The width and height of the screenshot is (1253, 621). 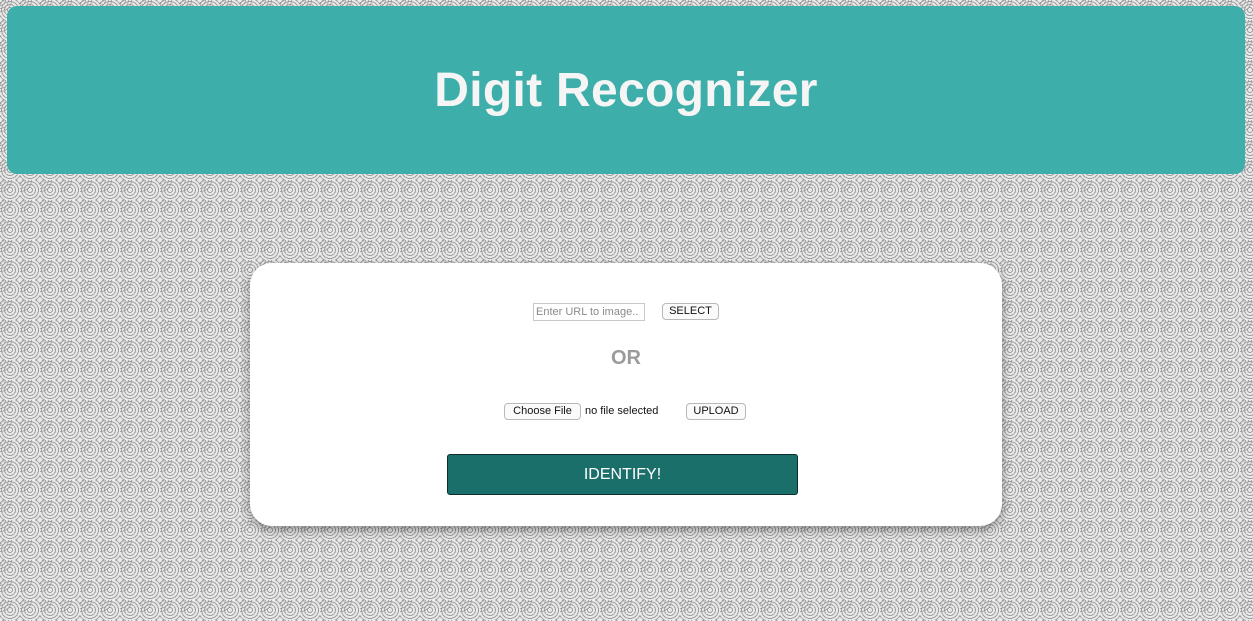 What do you see at coordinates (716, 411) in the screenshot?
I see `upload-button: UPLOAD` at bounding box center [716, 411].